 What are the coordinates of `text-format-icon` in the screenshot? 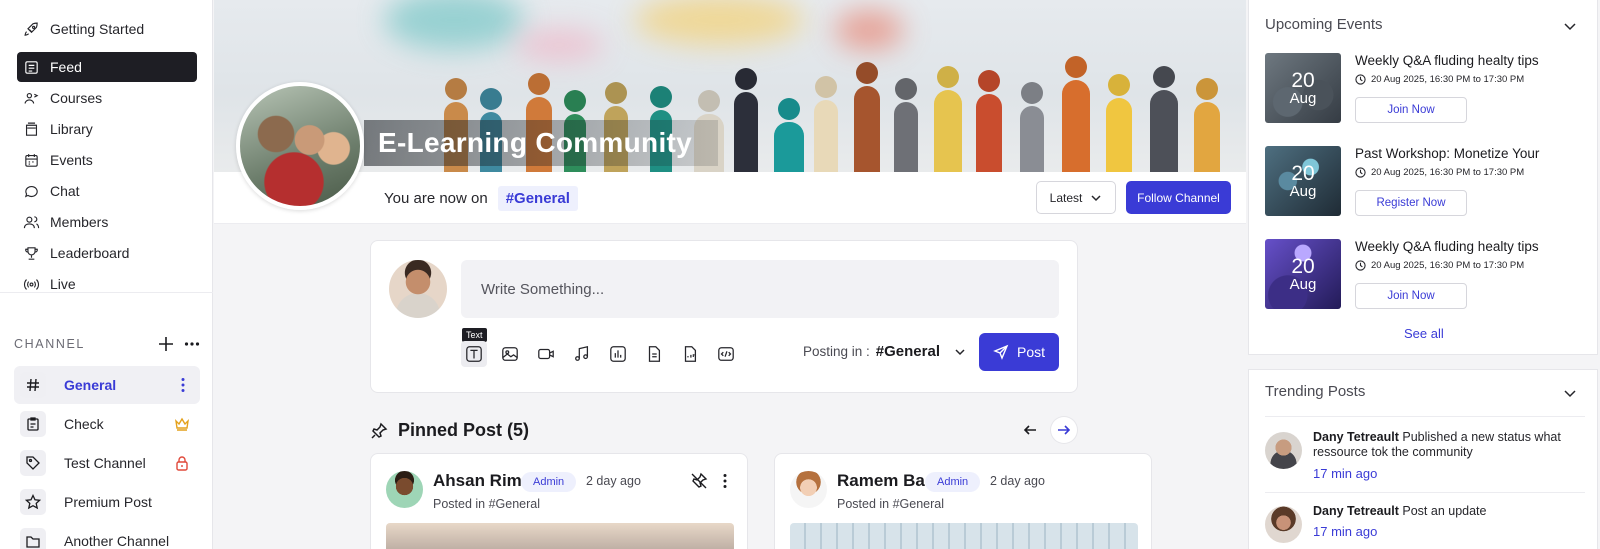 It's located at (474, 354).